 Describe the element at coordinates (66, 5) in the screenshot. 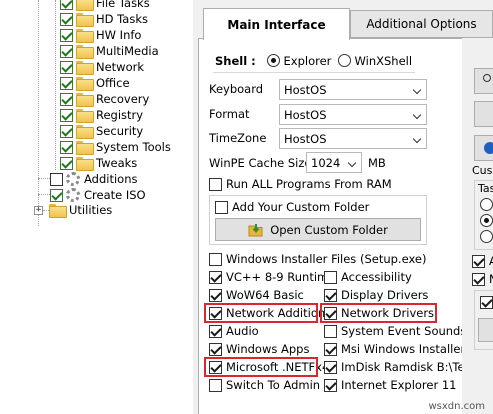

I see `checkbox-file-tasks` at that location.